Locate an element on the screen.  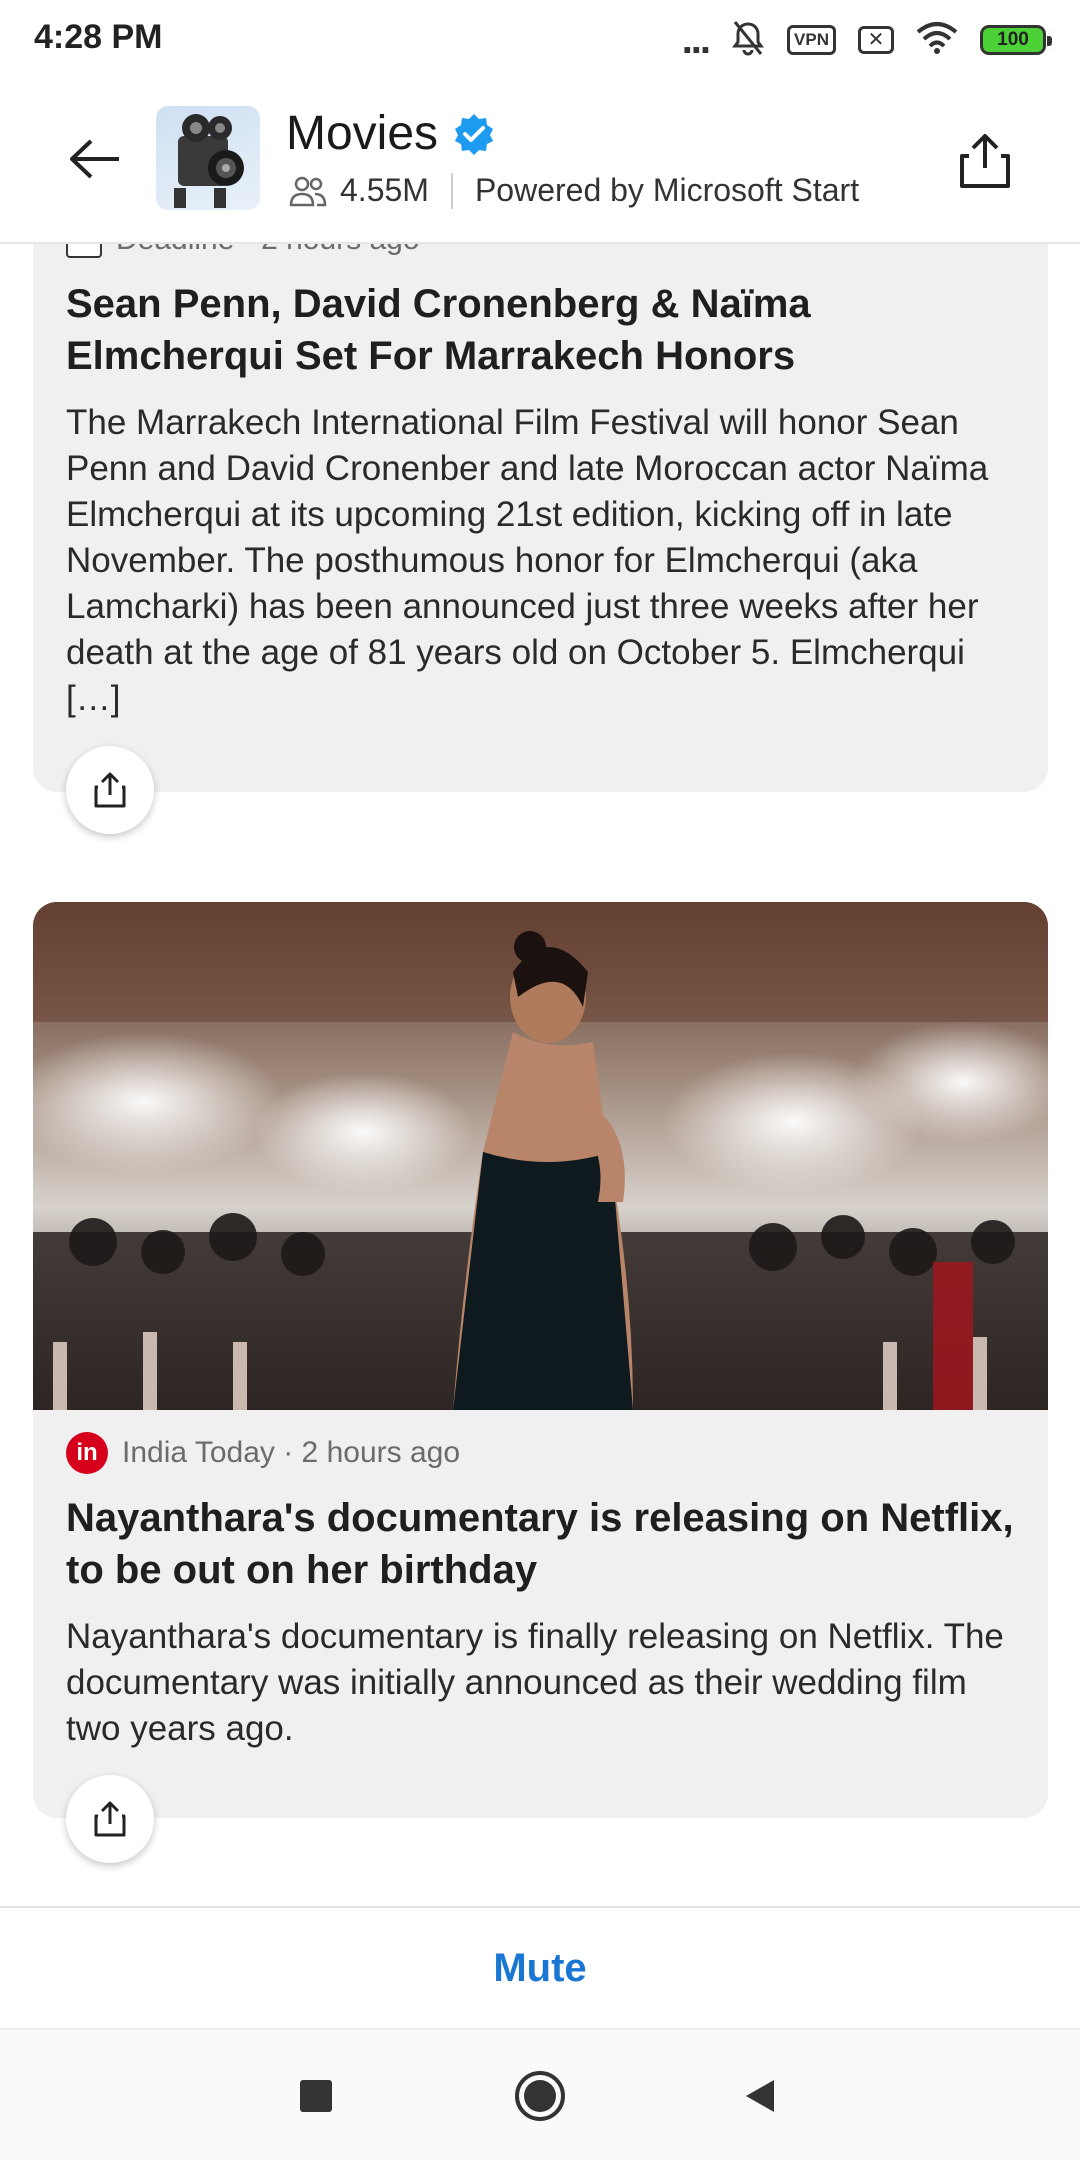
system-nav-bar is located at coordinates (540, 2095).